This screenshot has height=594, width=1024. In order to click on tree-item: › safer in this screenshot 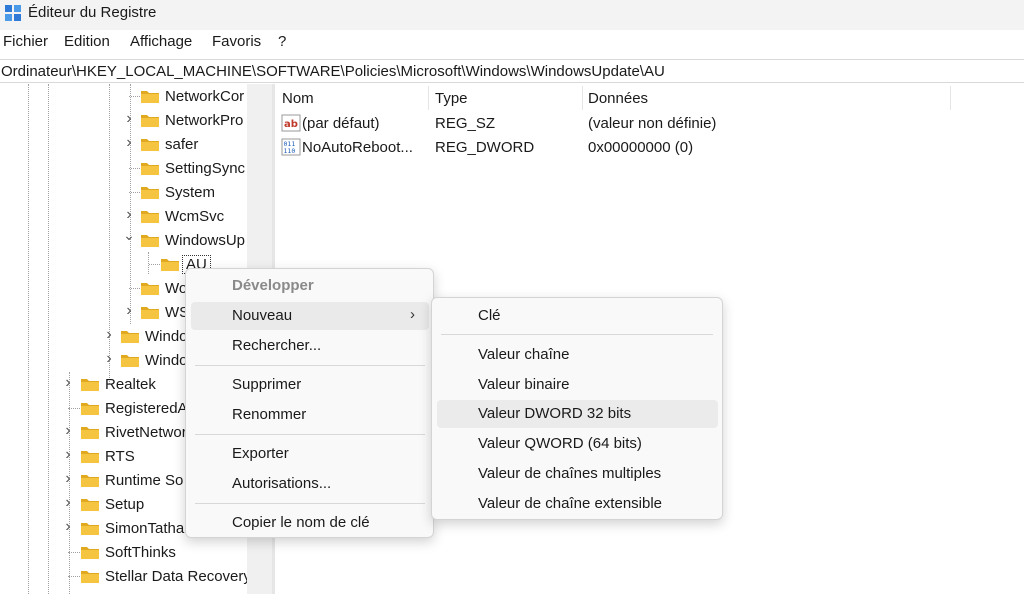, I will do `click(123, 144)`.